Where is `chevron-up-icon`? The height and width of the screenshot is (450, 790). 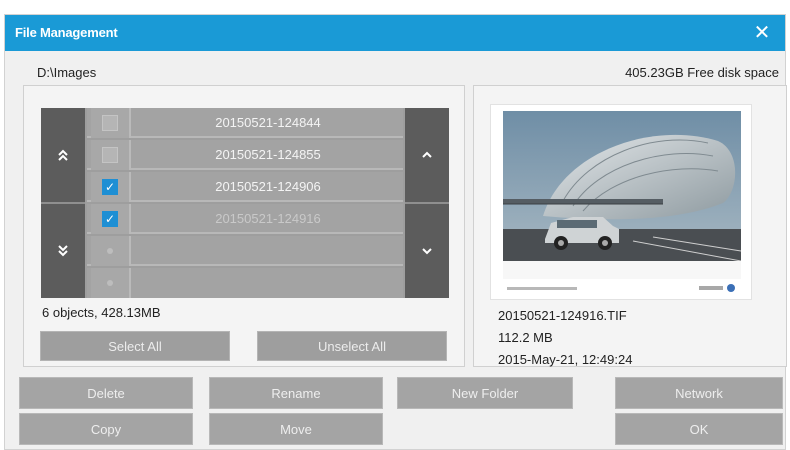
chevron-up-icon is located at coordinates (427, 154).